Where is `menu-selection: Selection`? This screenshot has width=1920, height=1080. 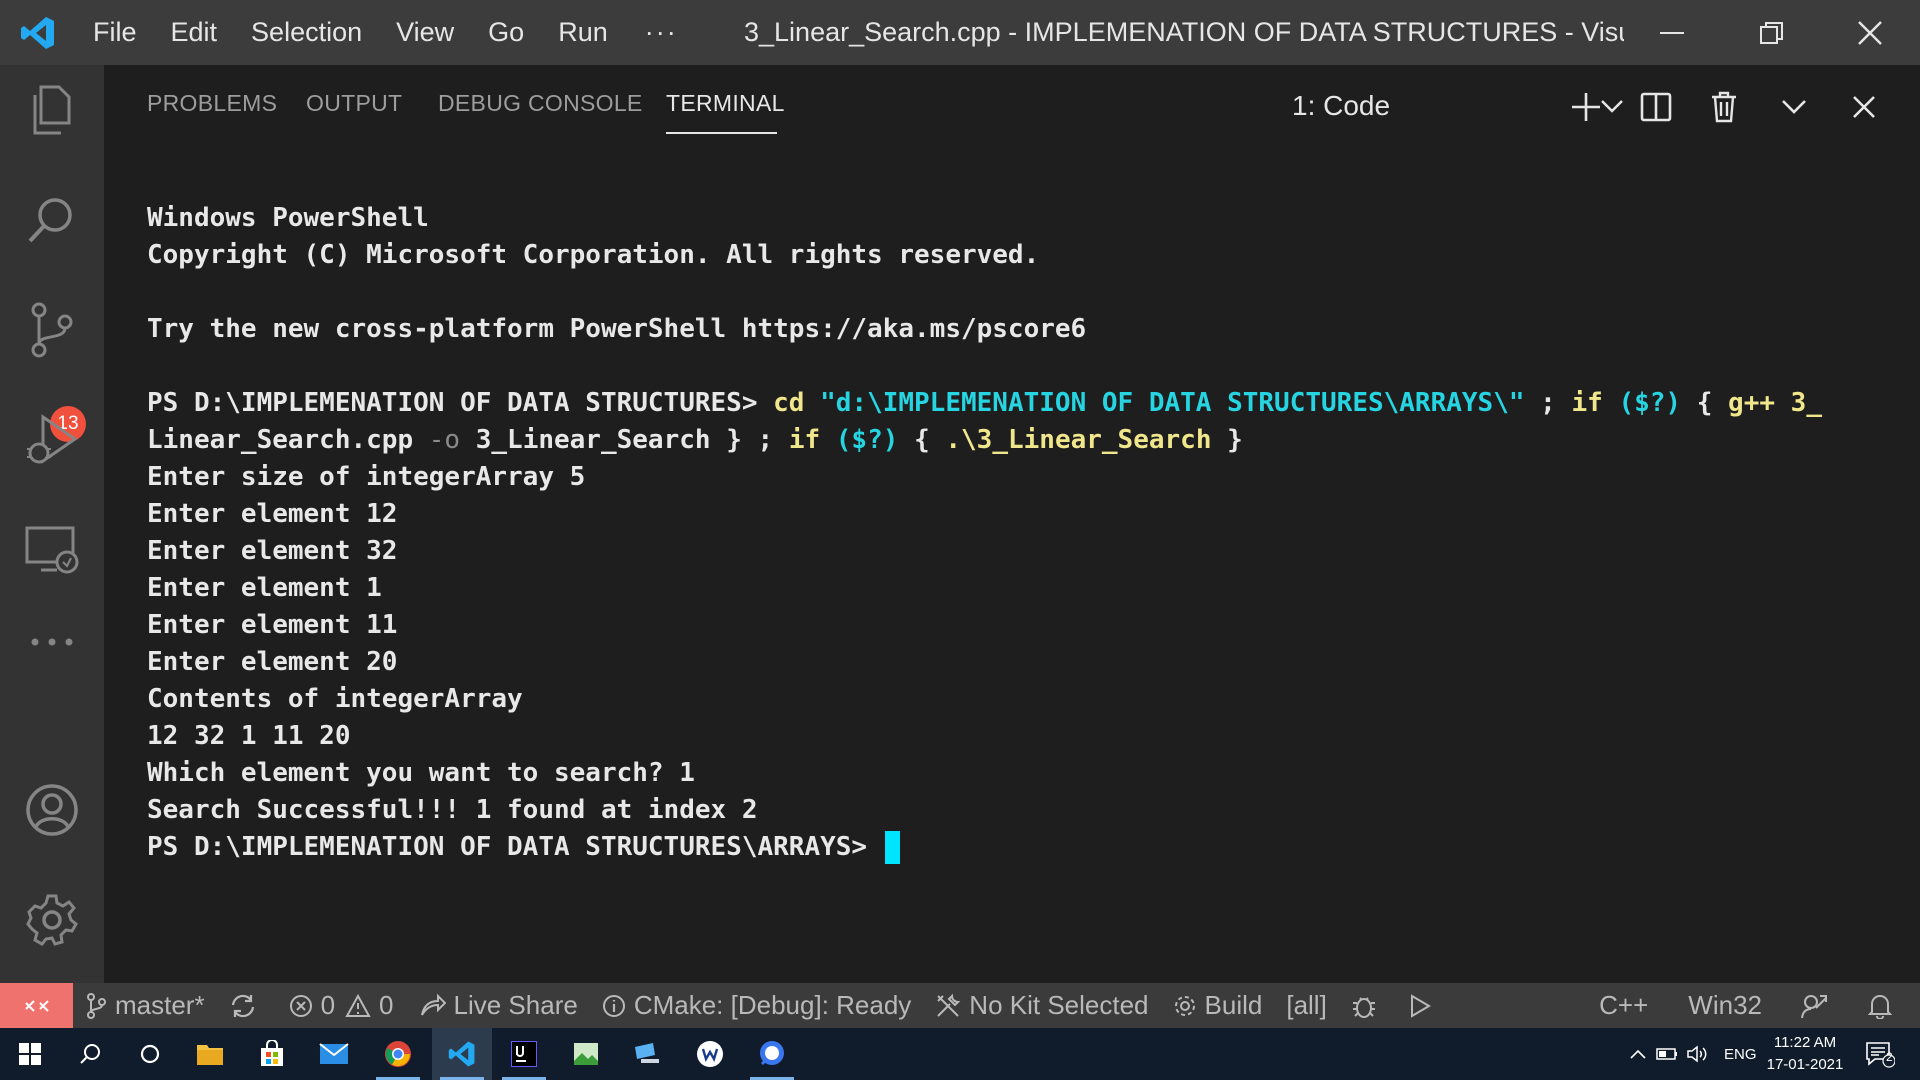 menu-selection: Selection is located at coordinates (306, 32).